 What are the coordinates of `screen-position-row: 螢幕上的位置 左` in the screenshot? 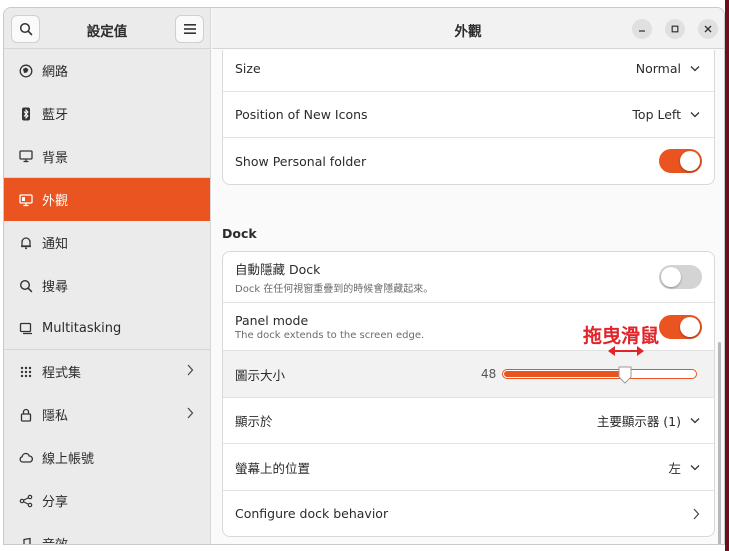 It's located at (468, 467).